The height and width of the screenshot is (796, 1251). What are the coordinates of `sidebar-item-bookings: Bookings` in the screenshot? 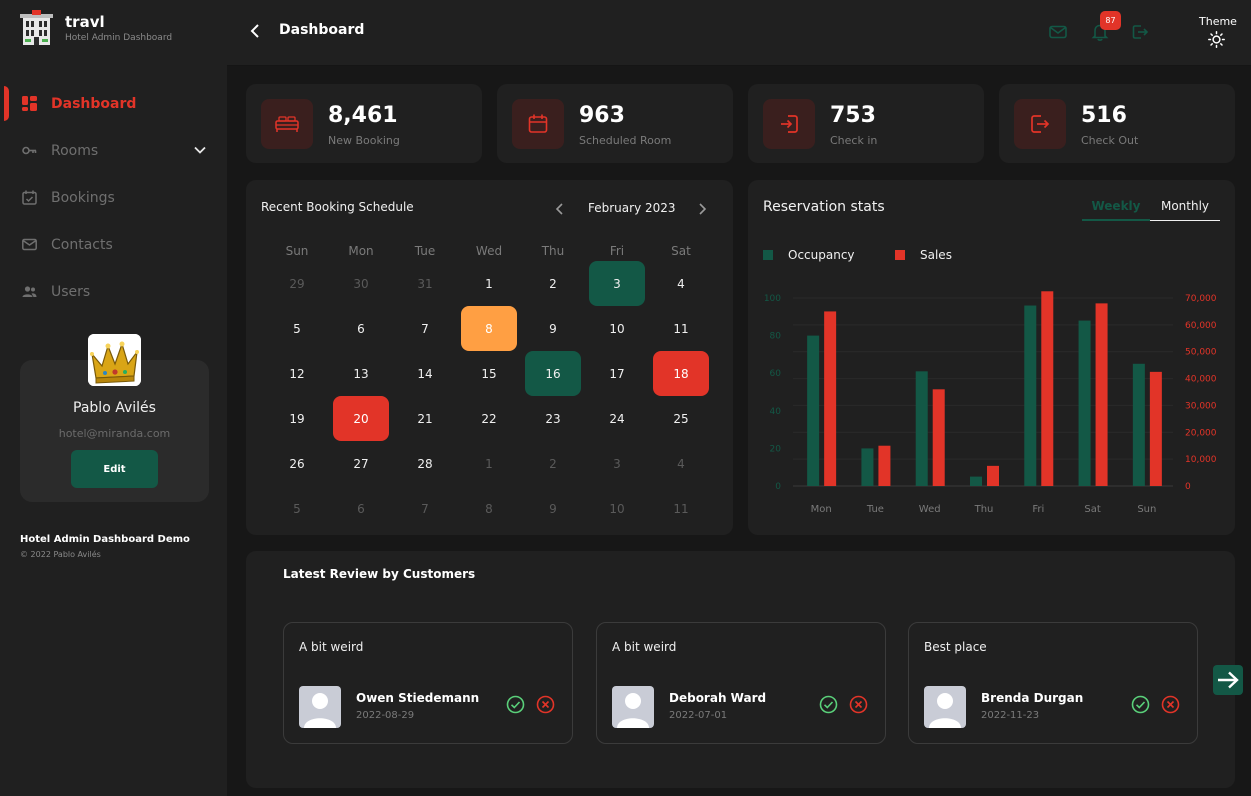 It's located at (113, 197).